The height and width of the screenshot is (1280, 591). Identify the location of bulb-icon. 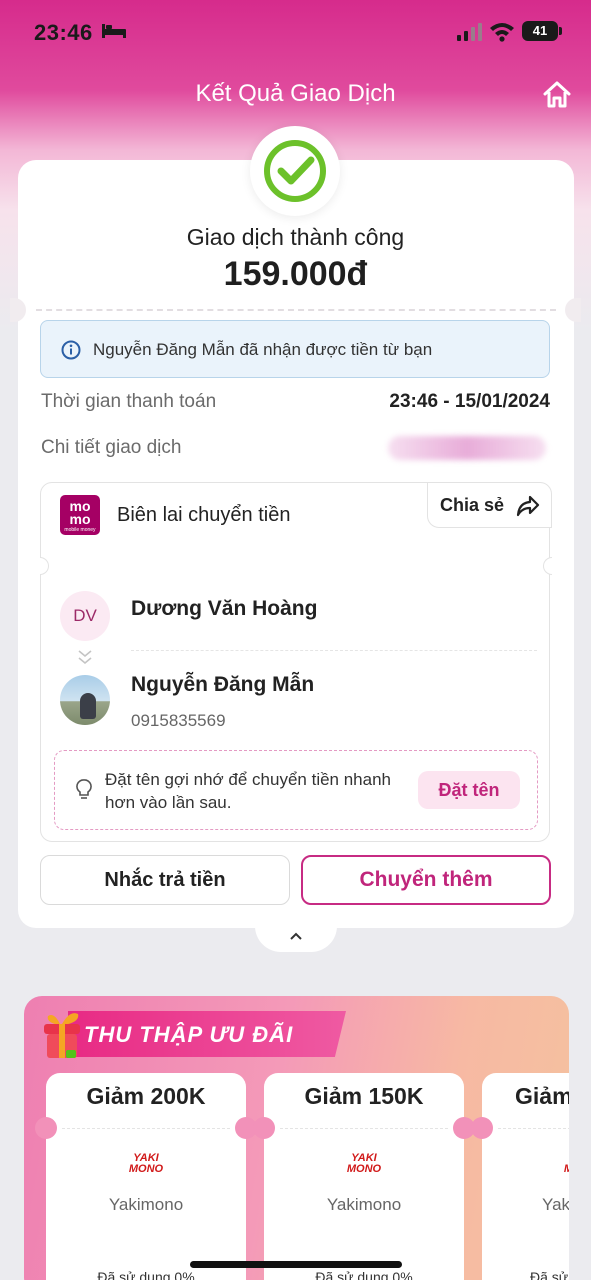
(84, 789).